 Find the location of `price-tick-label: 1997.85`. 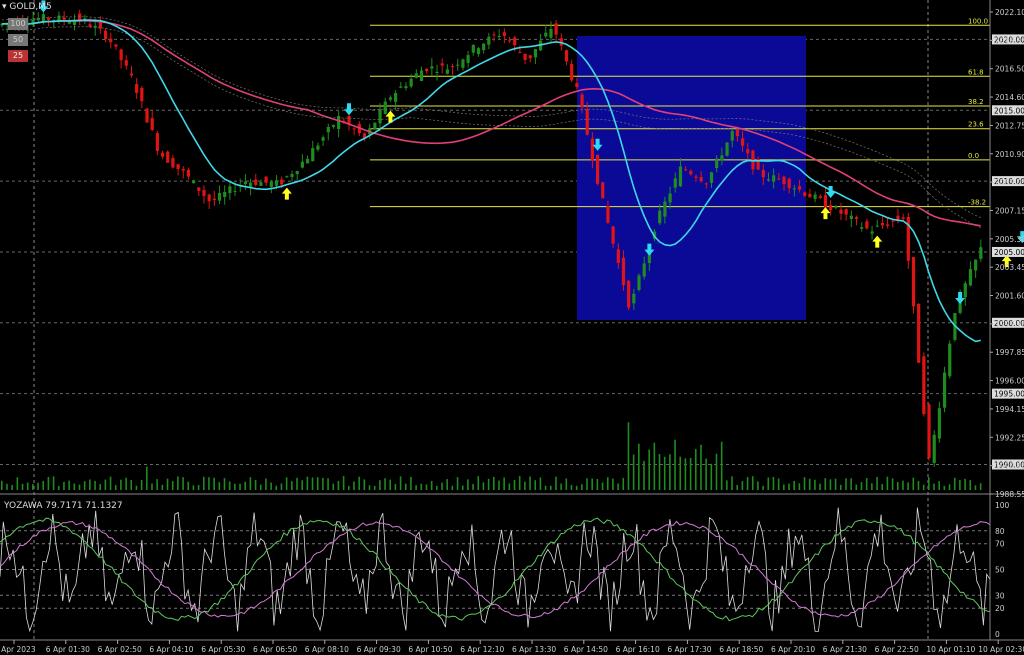

price-tick-label: 1997.85 is located at coordinates (1009, 352).